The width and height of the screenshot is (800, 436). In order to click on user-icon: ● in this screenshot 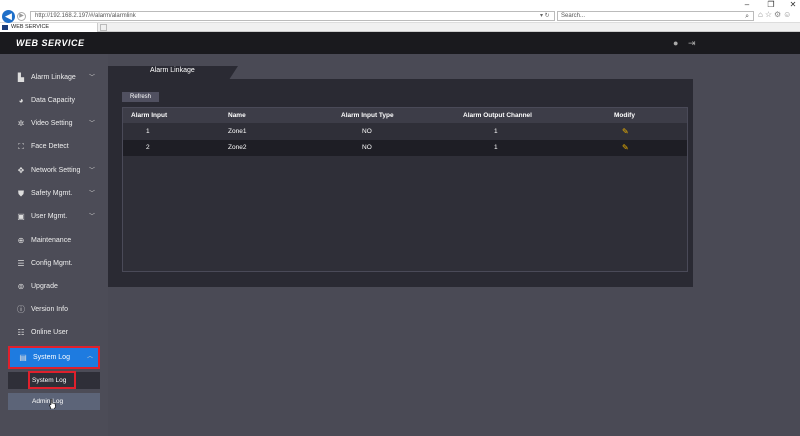, I will do `click(675, 43)`.